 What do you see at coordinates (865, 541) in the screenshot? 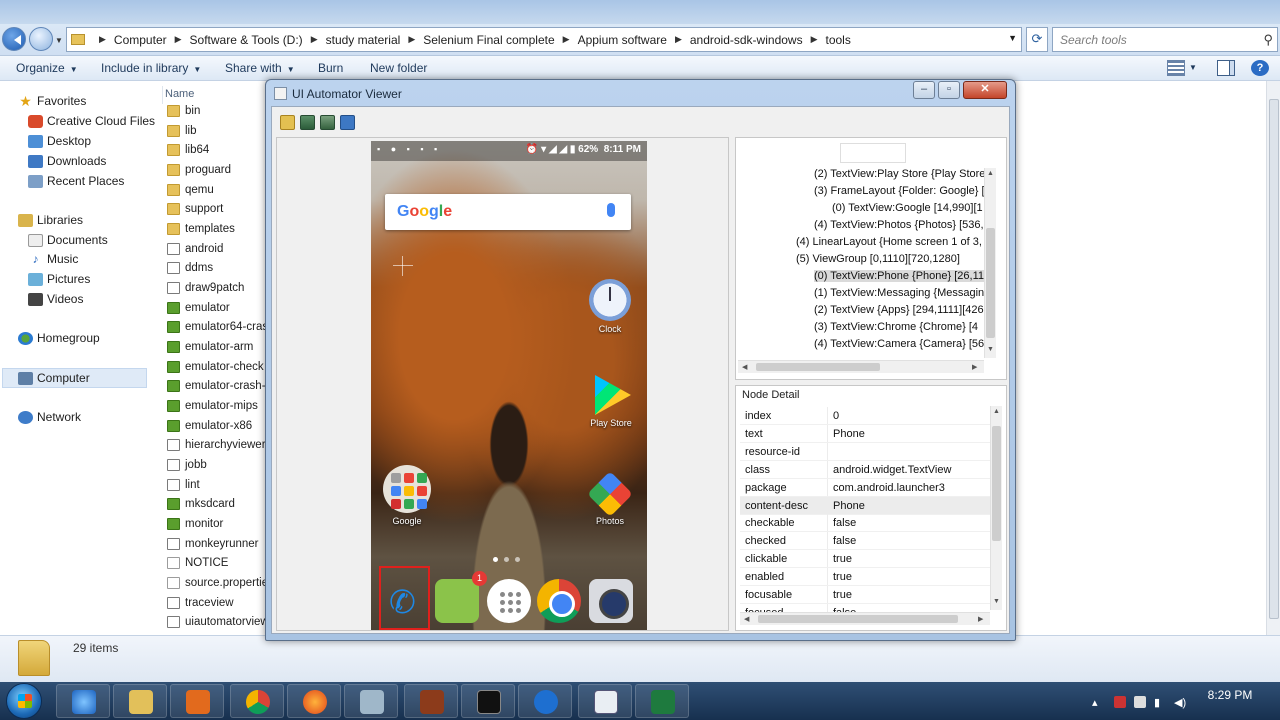
I see `node-detail-row: checked false` at bounding box center [865, 541].